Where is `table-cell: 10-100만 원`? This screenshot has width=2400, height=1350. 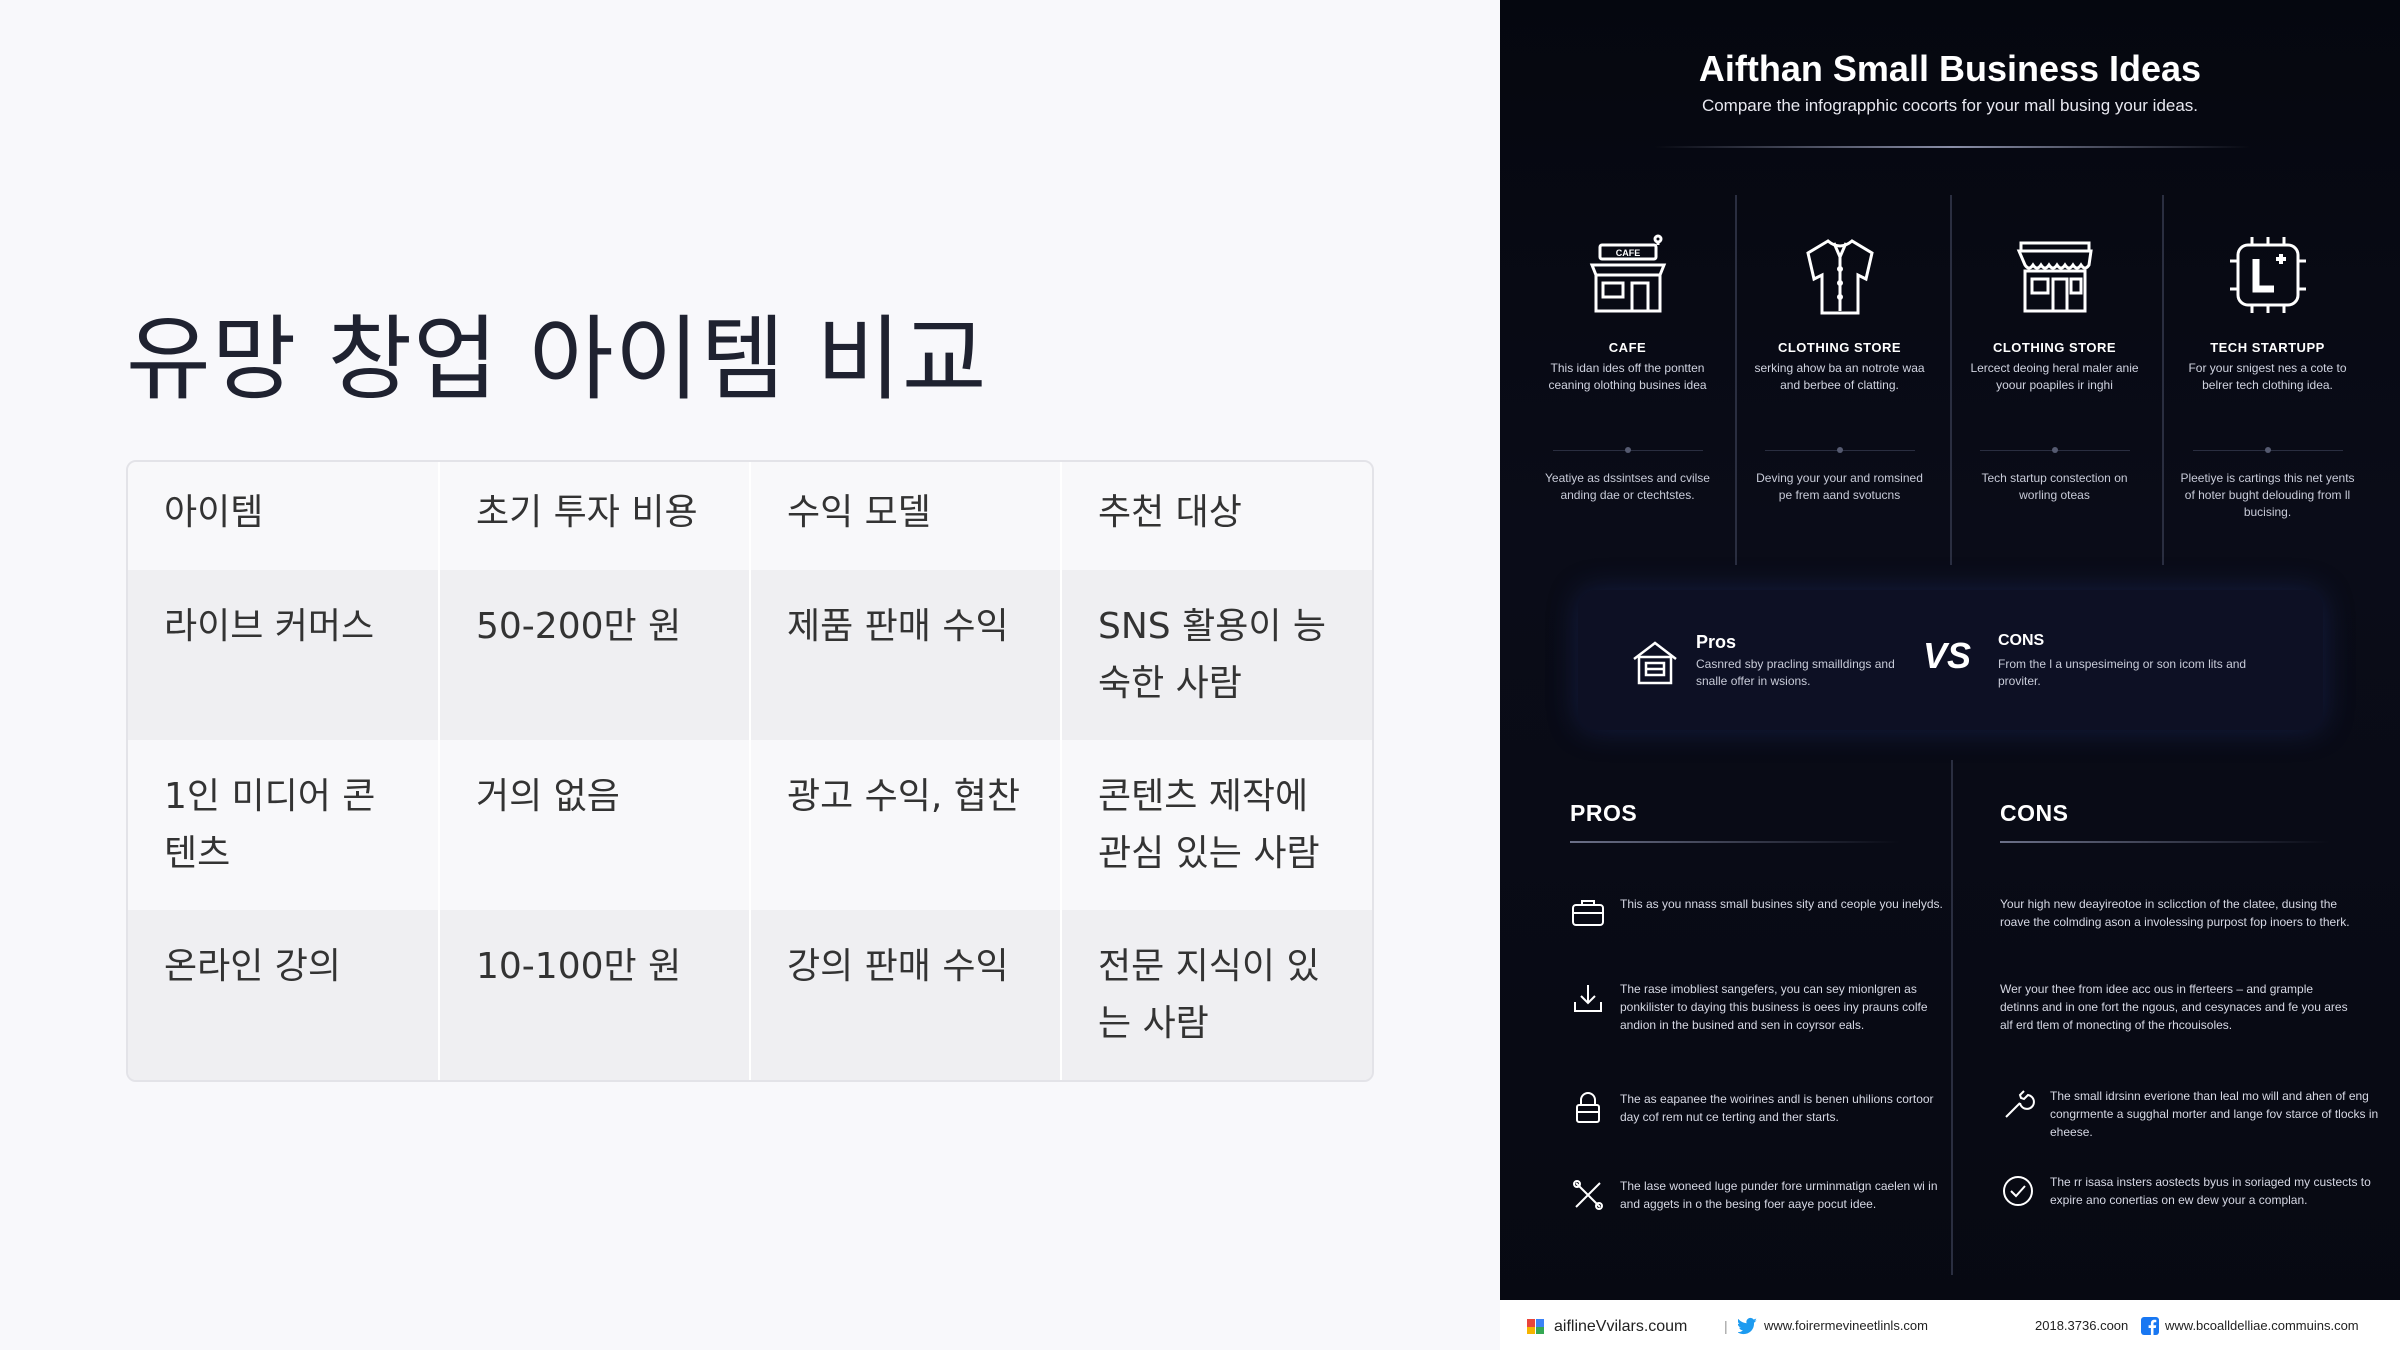
table-cell: 10-100만 원 is located at coordinates (594, 995).